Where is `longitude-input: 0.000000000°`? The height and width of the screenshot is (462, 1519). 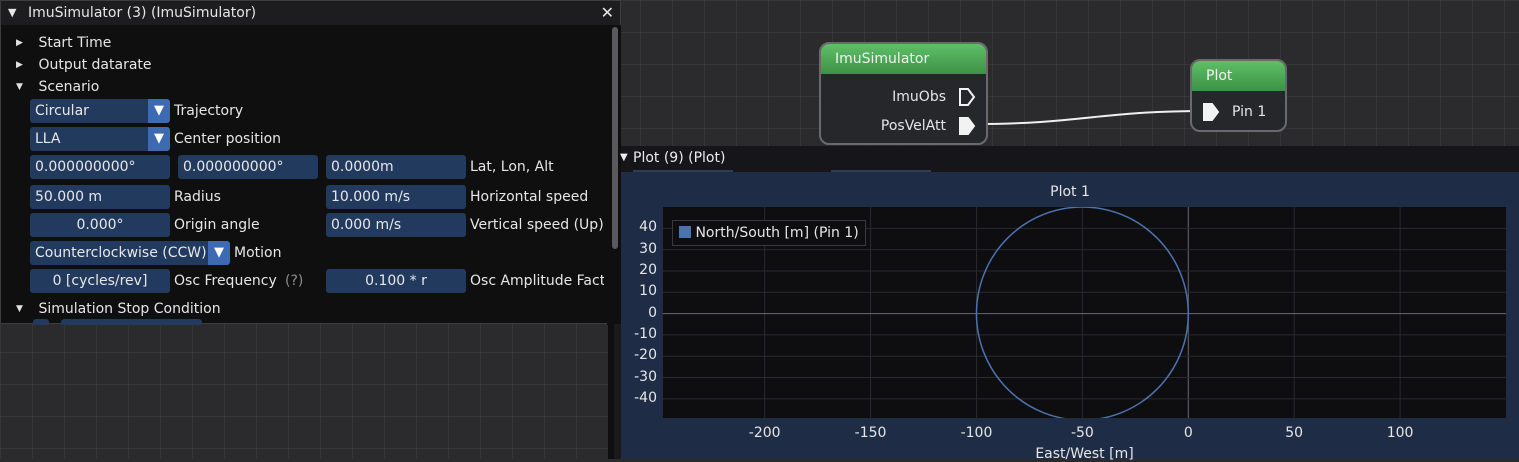 longitude-input: 0.000000000° is located at coordinates (248, 167).